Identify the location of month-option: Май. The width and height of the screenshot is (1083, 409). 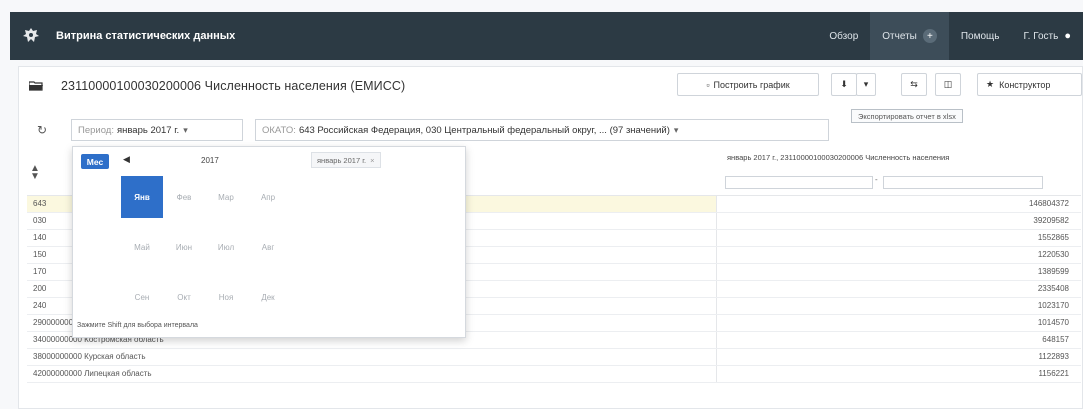
(142, 247).